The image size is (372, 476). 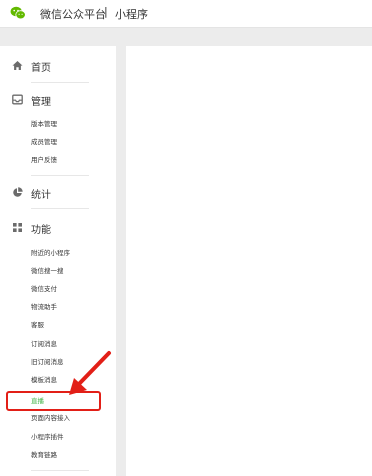 I want to click on arrow-annotation-icon, so click(x=90, y=373).